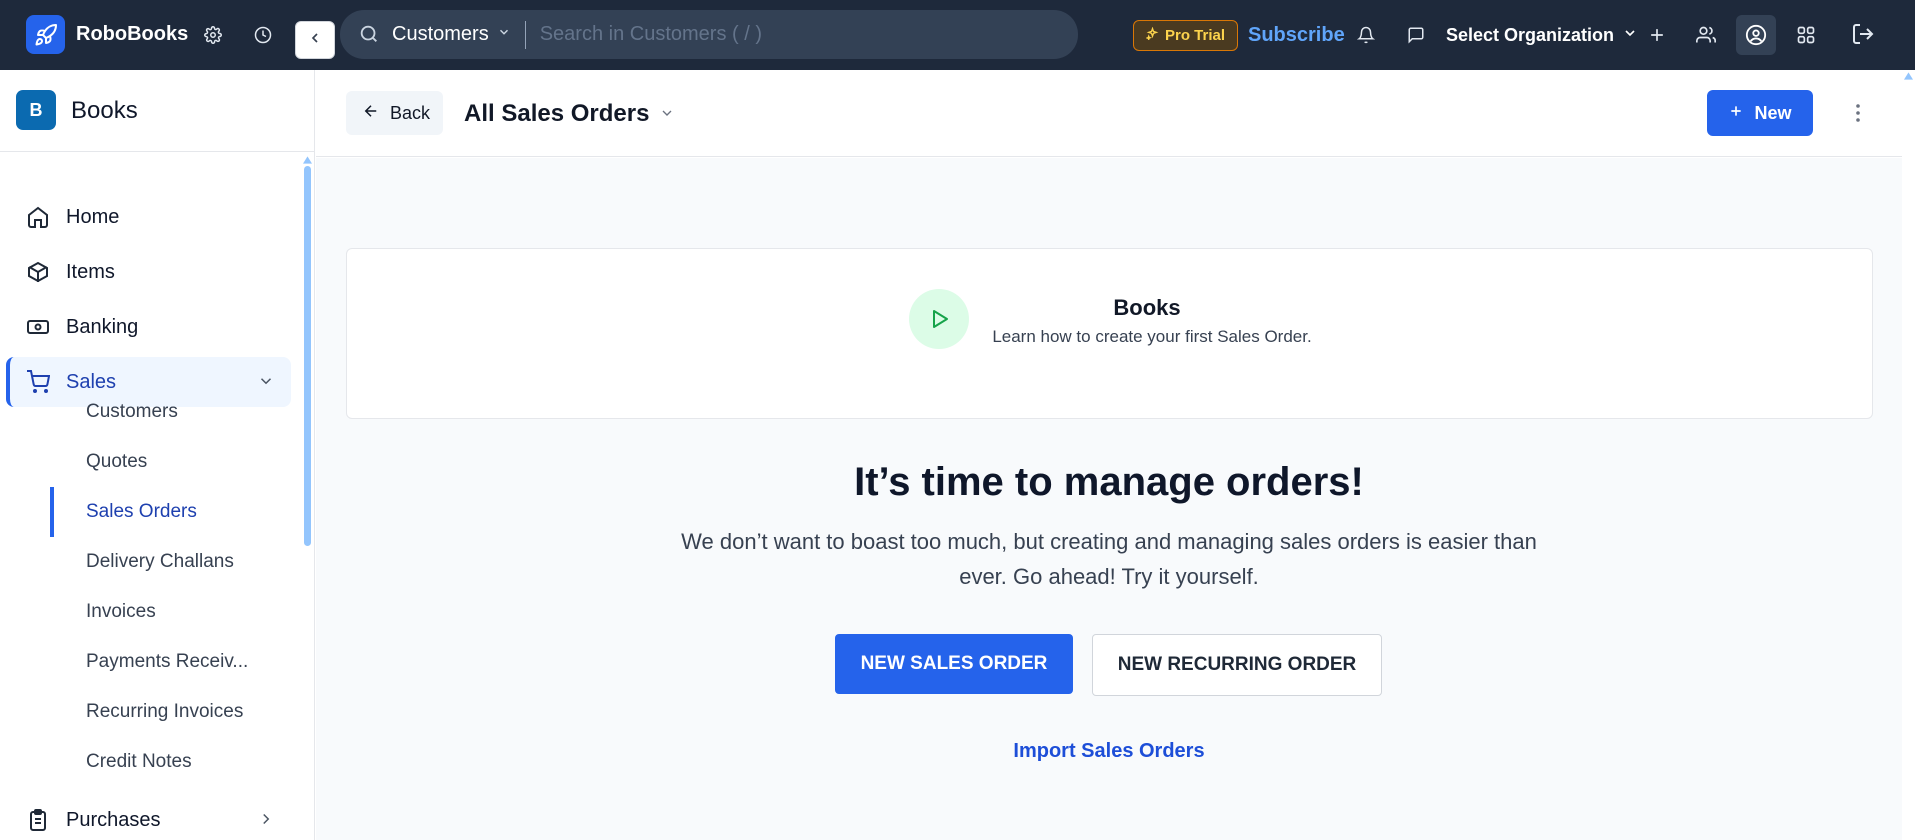  Describe the element at coordinates (38, 272) in the screenshot. I see `box-icon` at that location.